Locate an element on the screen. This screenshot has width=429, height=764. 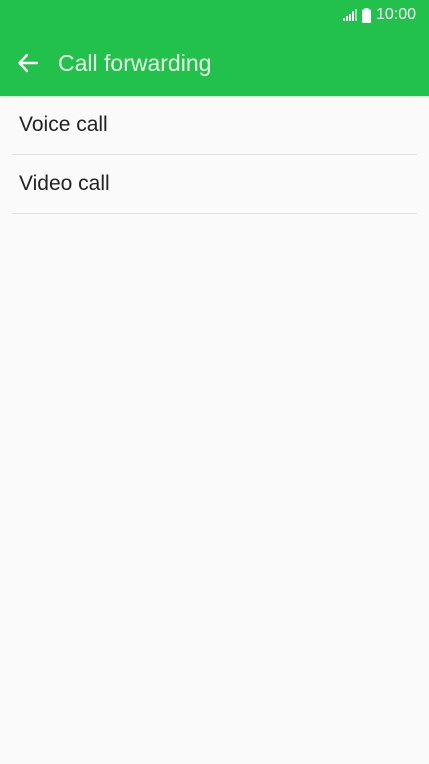
arrow-left-icon is located at coordinates (28, 63).